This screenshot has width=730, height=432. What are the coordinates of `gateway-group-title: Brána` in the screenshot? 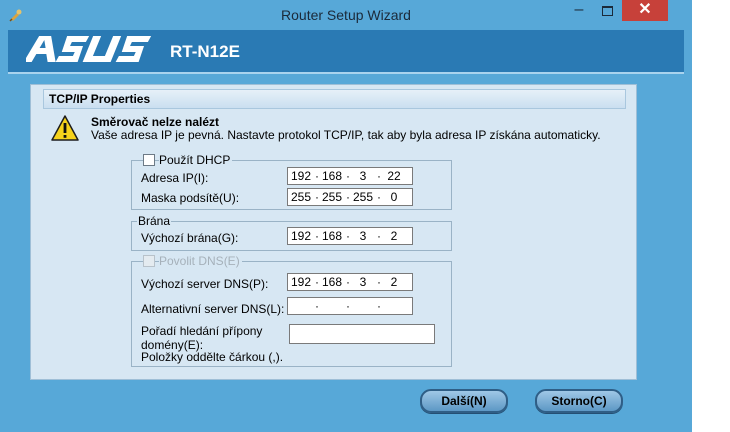 It's located at (154, 221).